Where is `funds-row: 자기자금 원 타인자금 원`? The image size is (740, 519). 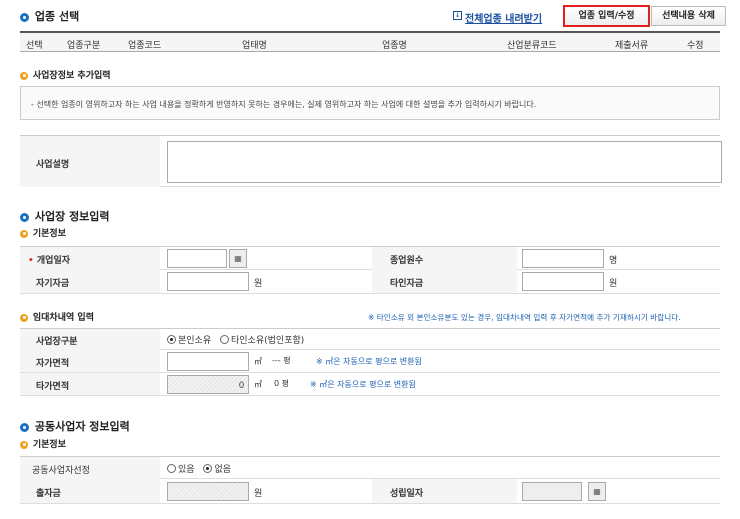
funds-row: 자기자금 원 타인자금 원 is located at coordinates (370, 282).